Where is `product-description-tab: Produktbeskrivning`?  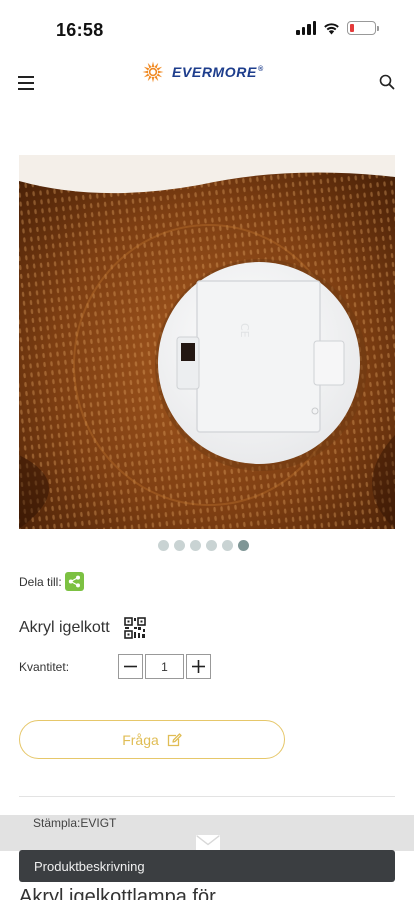
product-description-tab: Produktbeskrivning is located at coordinates (207, 866).